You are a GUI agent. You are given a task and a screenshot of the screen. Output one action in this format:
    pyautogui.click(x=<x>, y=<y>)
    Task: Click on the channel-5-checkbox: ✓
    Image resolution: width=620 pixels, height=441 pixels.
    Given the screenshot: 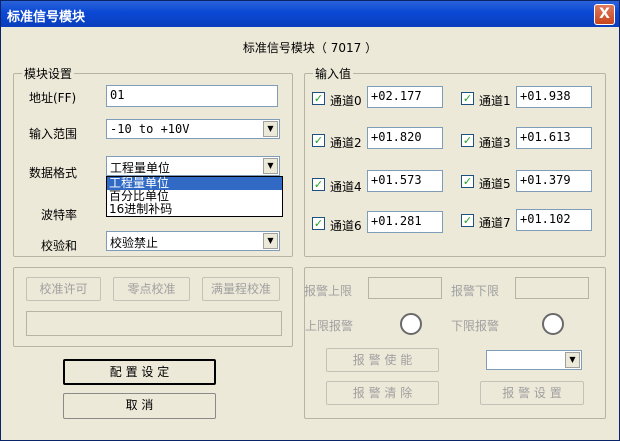 What is the action you would take?
    pyautogui.click(x=467, y=181)
    